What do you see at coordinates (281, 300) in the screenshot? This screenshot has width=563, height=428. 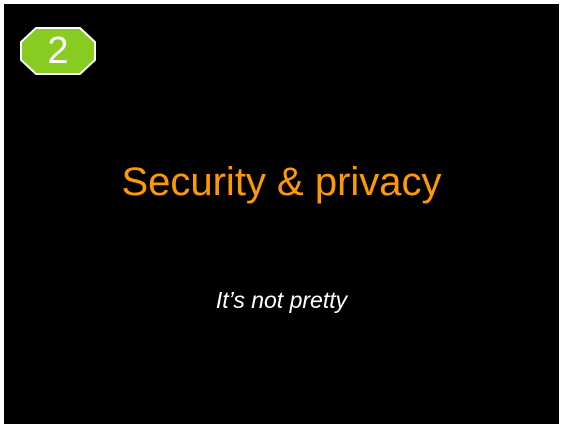 I see `slide-subtitle: It’s not pretty` at bounding box center [281, 300].